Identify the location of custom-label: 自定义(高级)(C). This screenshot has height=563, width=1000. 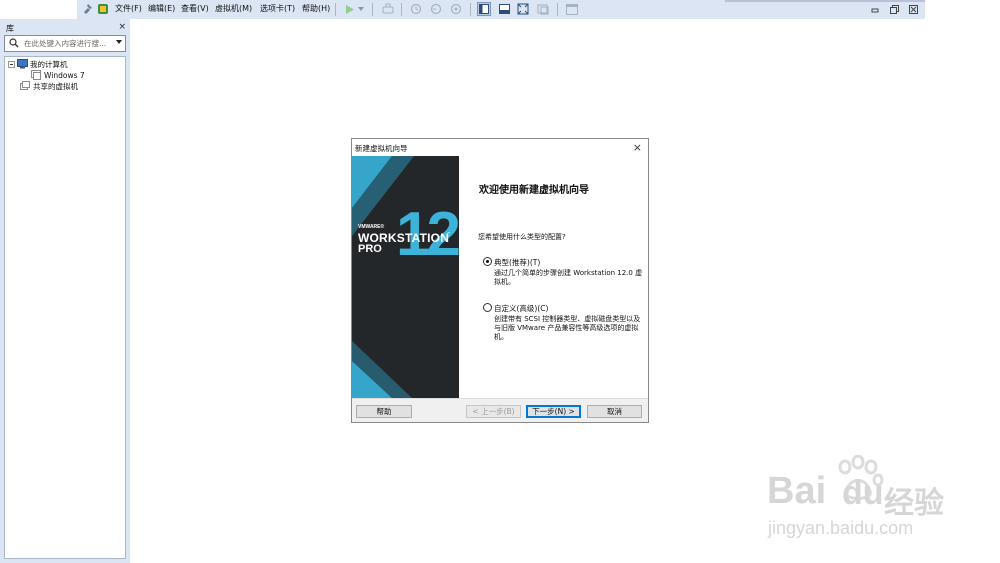
(521, 308).